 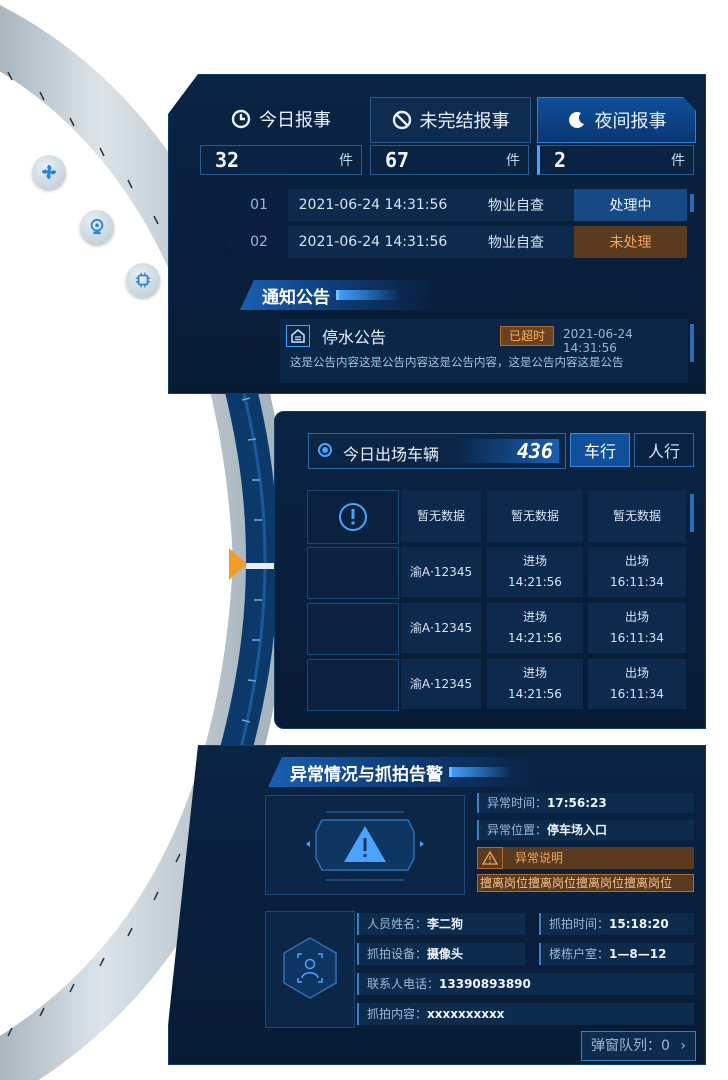 I want to click on field-value: 李二狗, so click(x=445, y=924).